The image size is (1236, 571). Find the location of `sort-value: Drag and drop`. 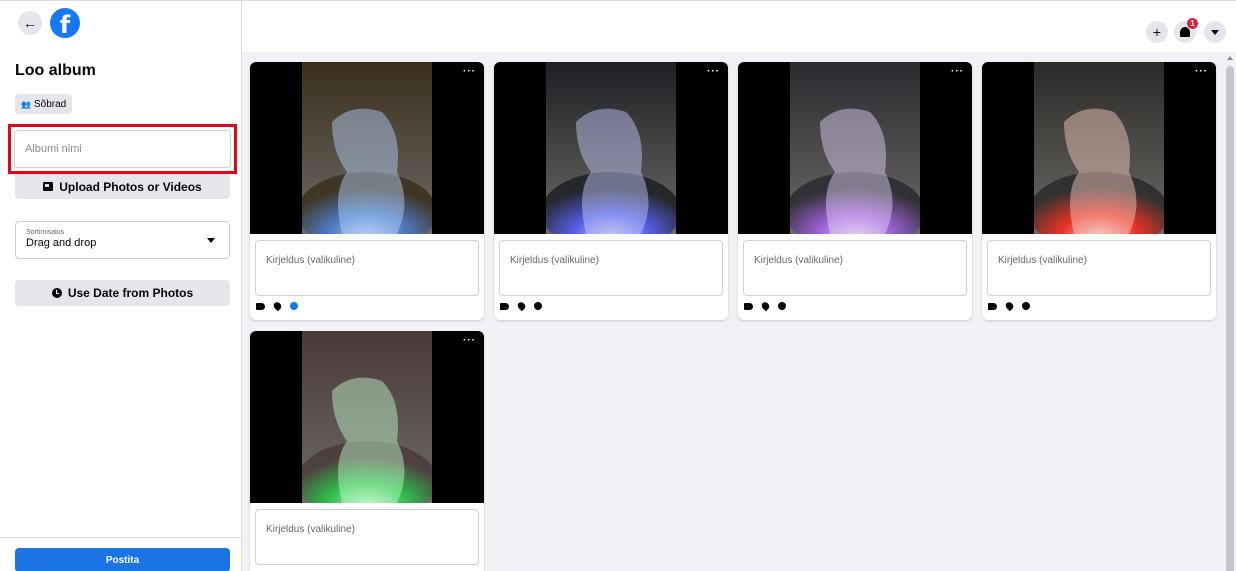

sort-value: Drag and drop is located at coordinates (61, 243).